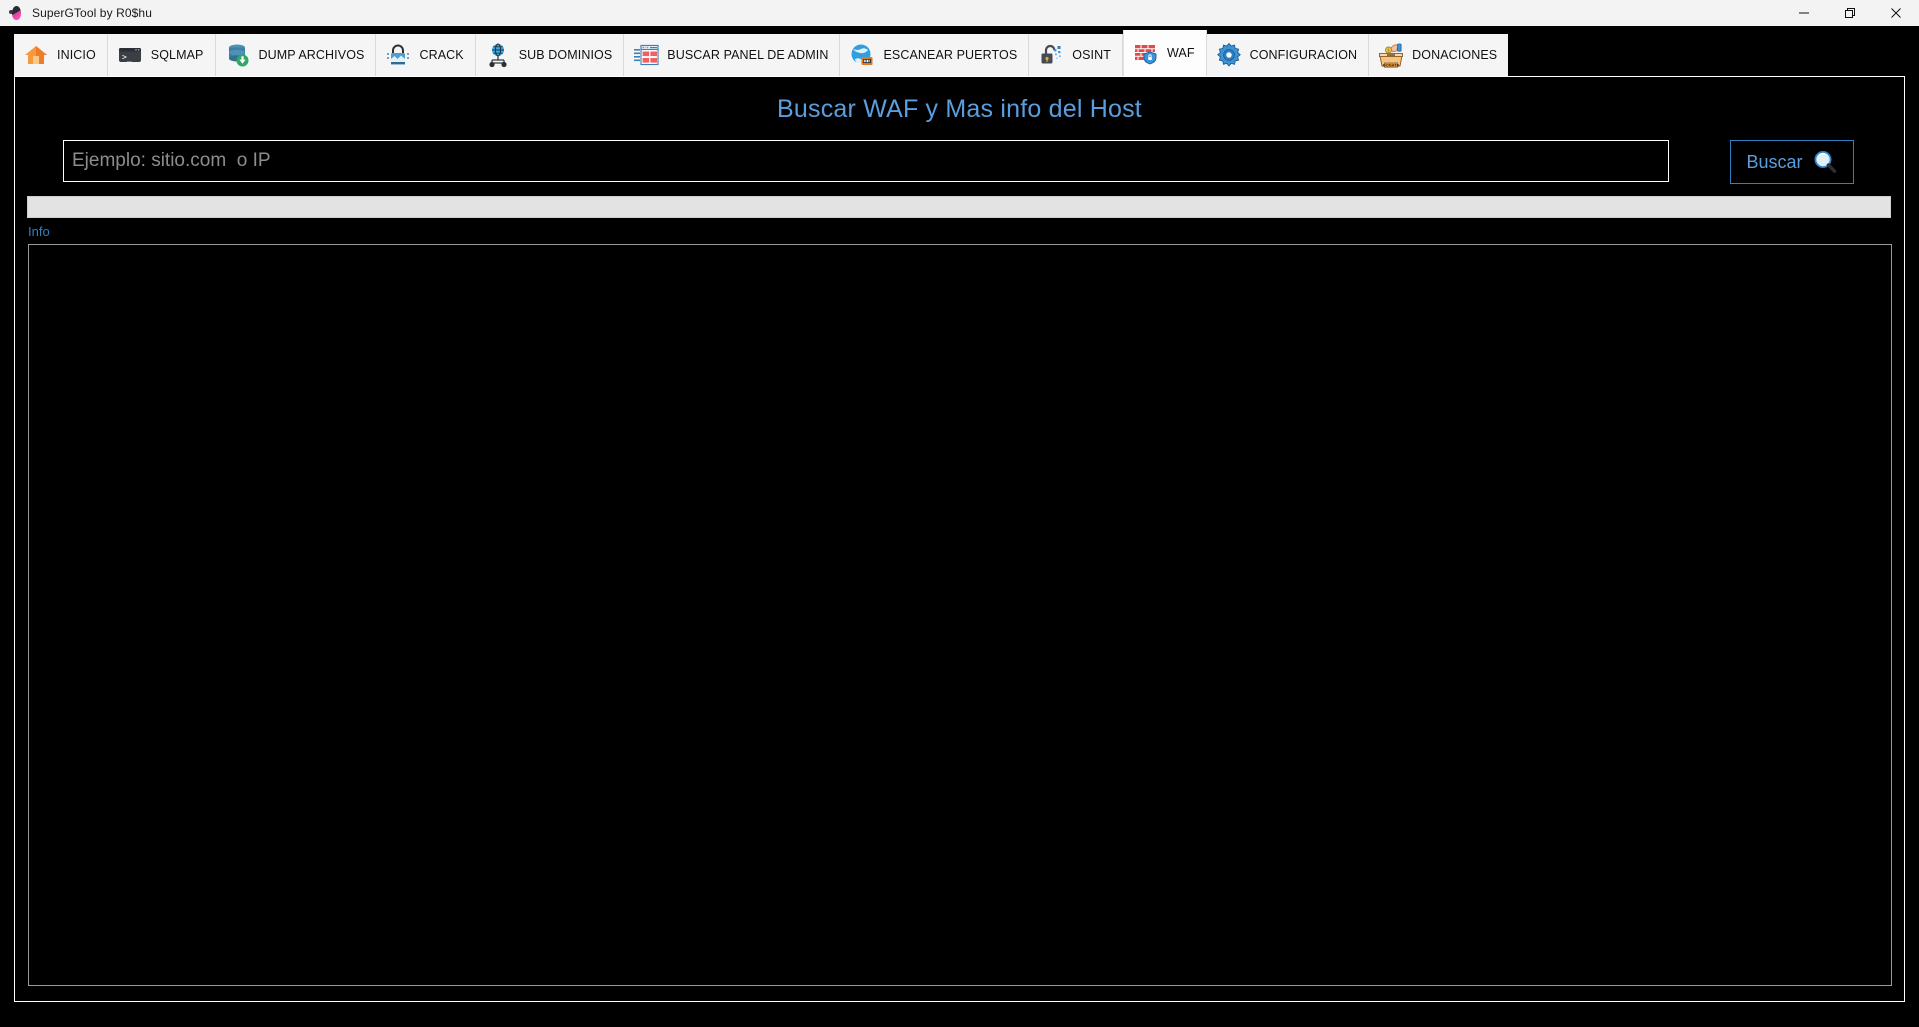 The width and height of the screenshot is (1919, 1027). Describe the element at coordinates (959, 13) in the screenshot. I see `title-bar: SuperGTool by R0$hu` at that location.